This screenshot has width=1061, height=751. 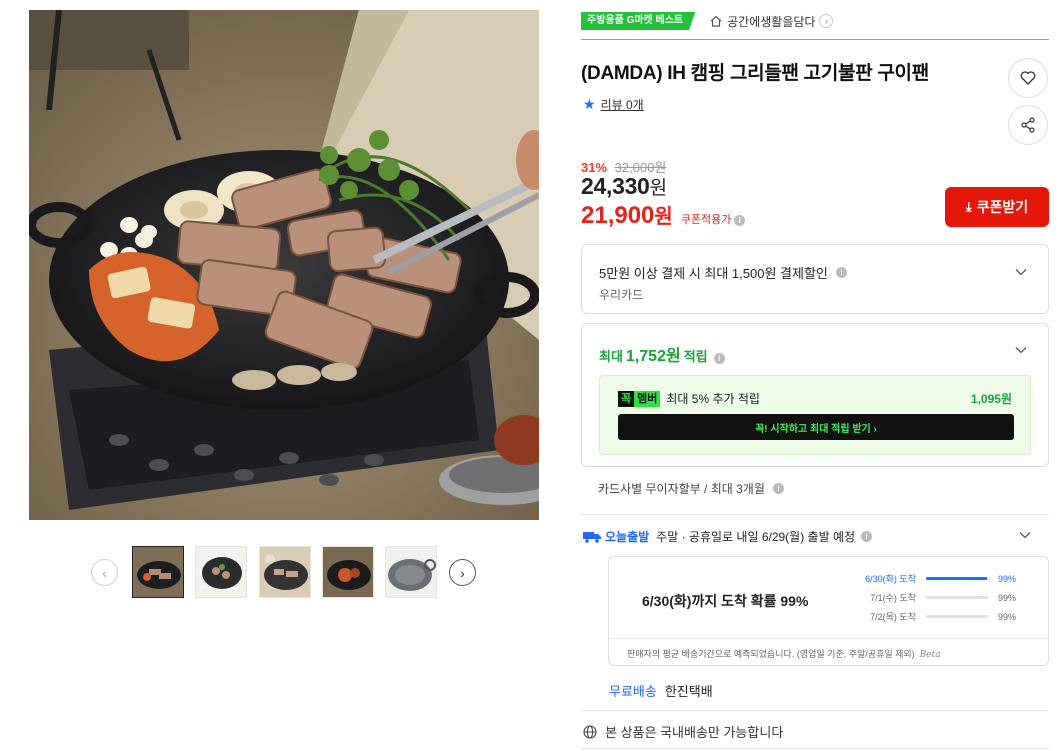 I want to click on star-icon: ★, so click(x=589, y=104).